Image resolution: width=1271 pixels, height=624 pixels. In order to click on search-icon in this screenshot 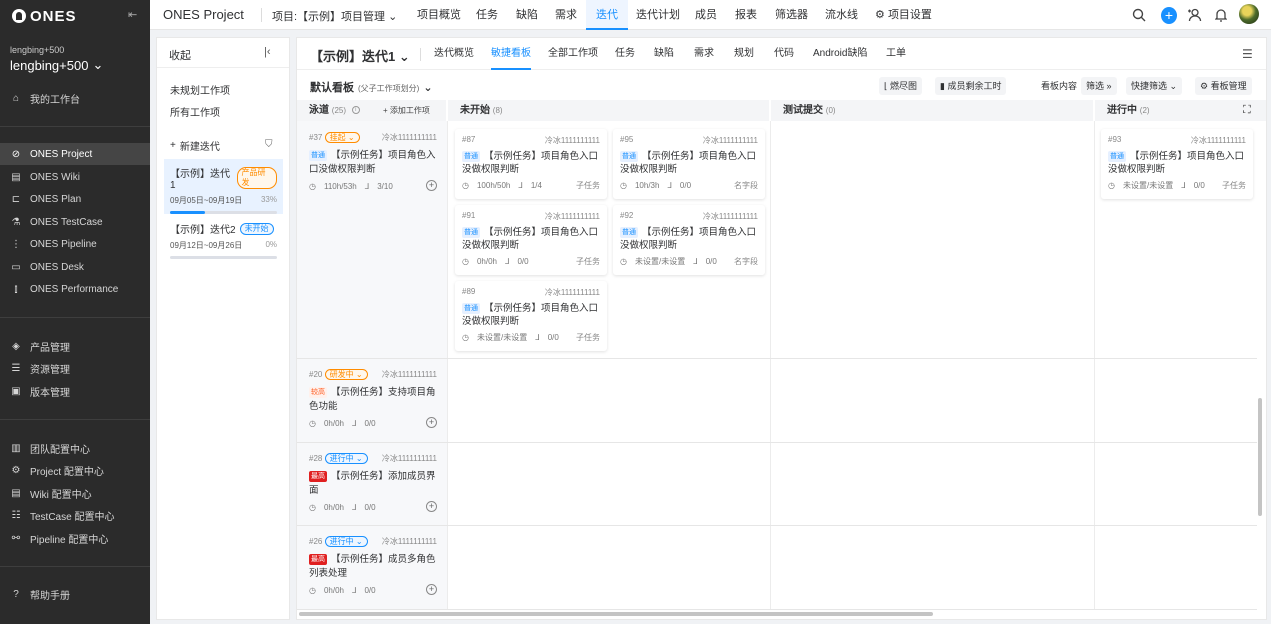, I will do `click(1139, 15)`.